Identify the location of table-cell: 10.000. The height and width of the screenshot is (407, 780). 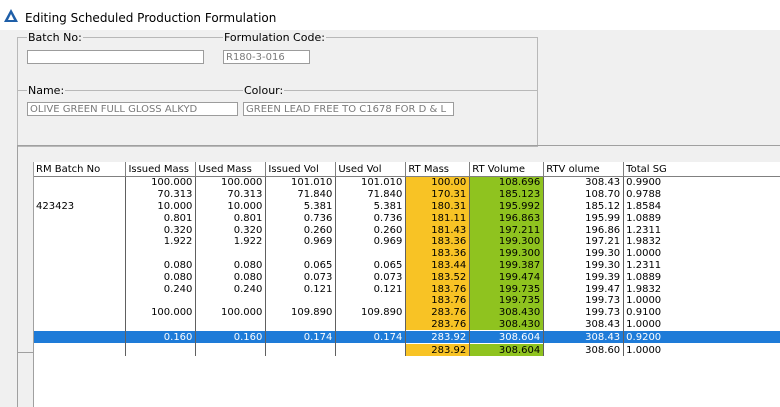
(231, 206).